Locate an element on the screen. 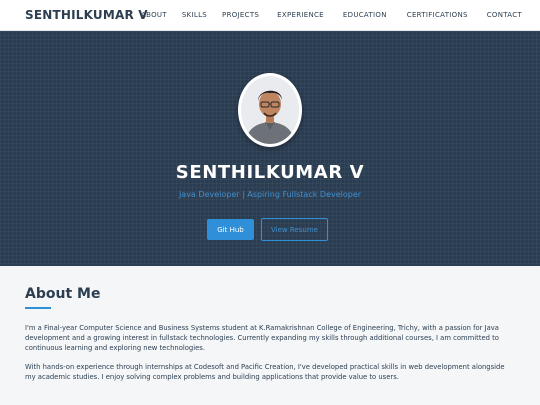  avatar is located at coordinates (270, 110).